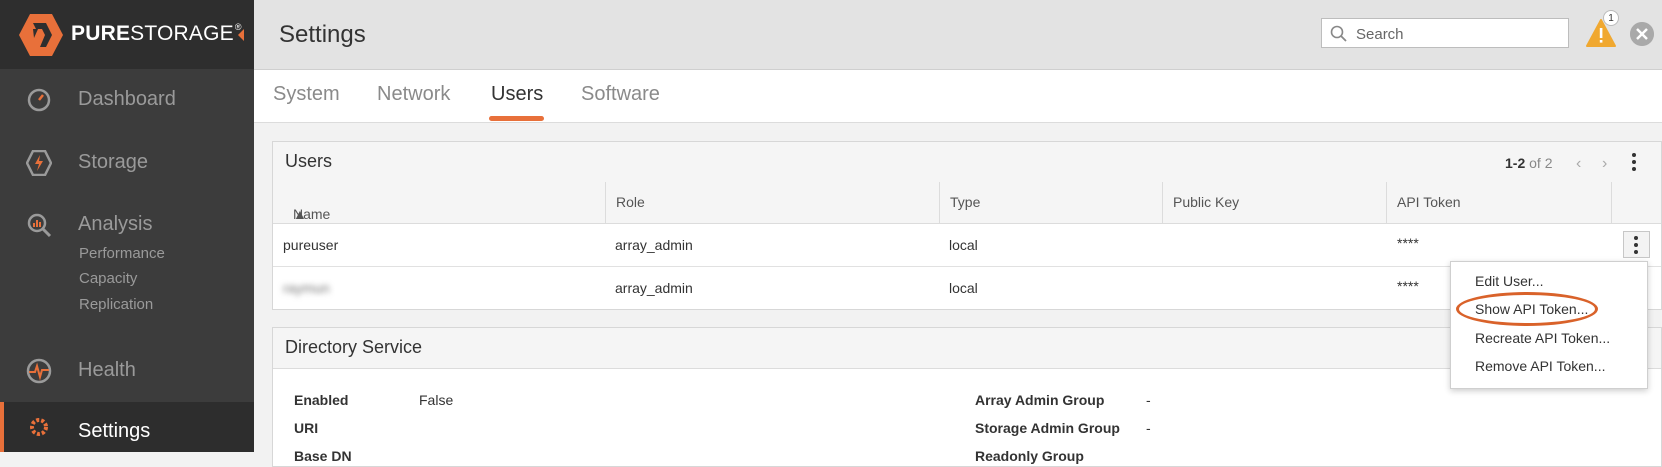 This screenshot has width=1662, height=467. I want to click on highlight-annotation-ellipse, so click(1527, 309).